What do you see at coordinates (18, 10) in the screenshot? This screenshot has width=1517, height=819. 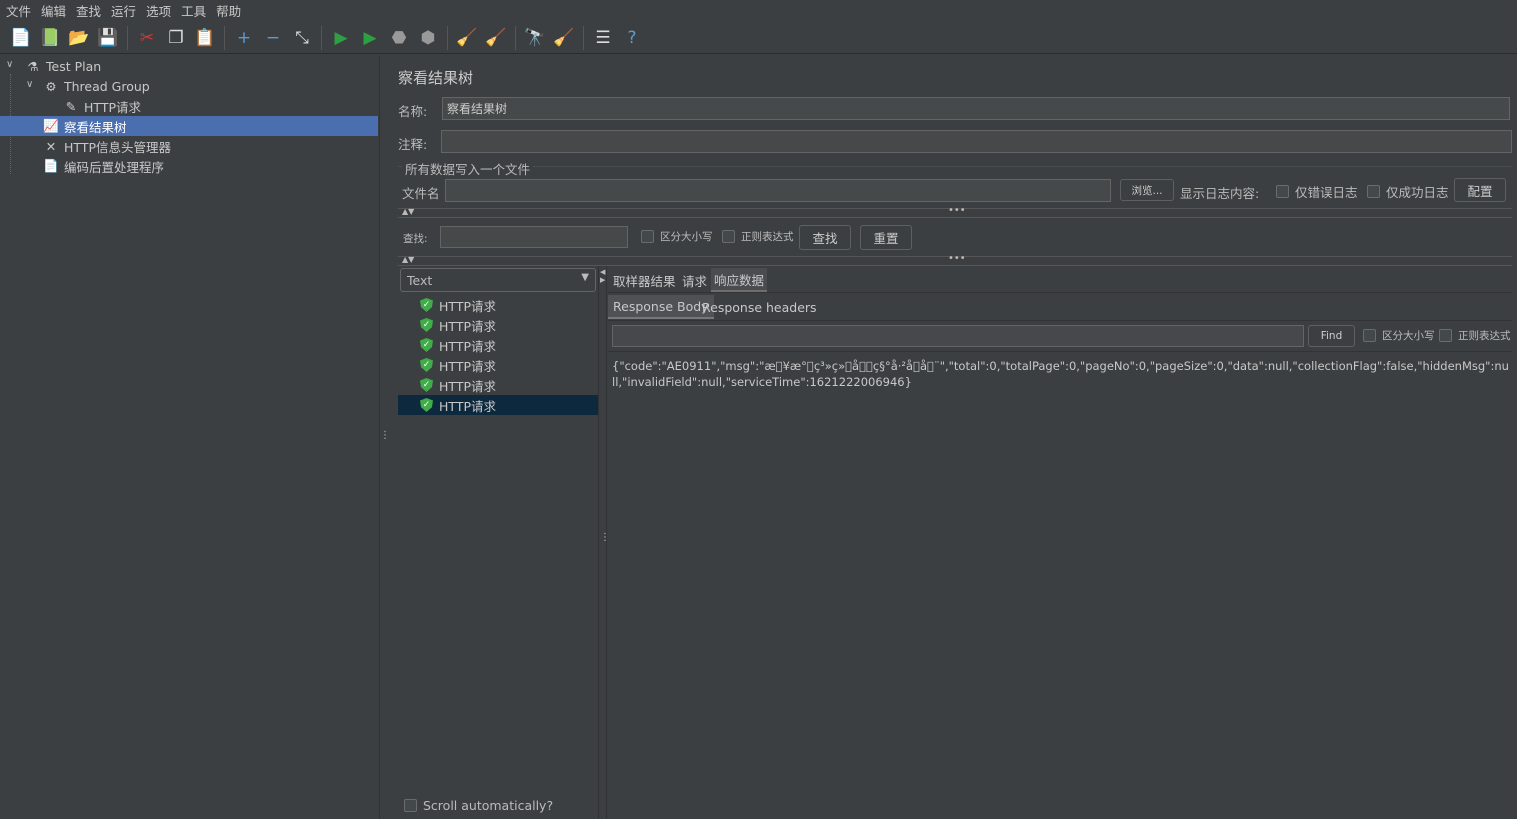 I see `menu-0: 文件` at bounding box center [18, 10].